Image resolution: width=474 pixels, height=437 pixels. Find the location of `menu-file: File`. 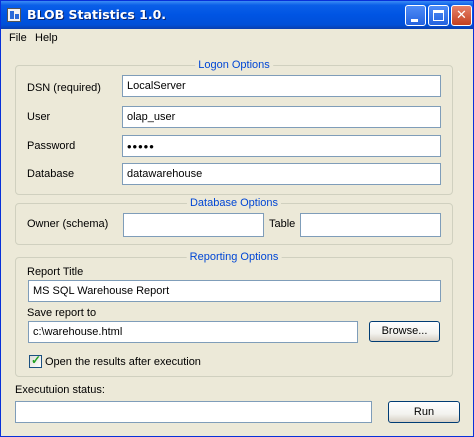

menu-file: File is located at coordinates (18, 38).